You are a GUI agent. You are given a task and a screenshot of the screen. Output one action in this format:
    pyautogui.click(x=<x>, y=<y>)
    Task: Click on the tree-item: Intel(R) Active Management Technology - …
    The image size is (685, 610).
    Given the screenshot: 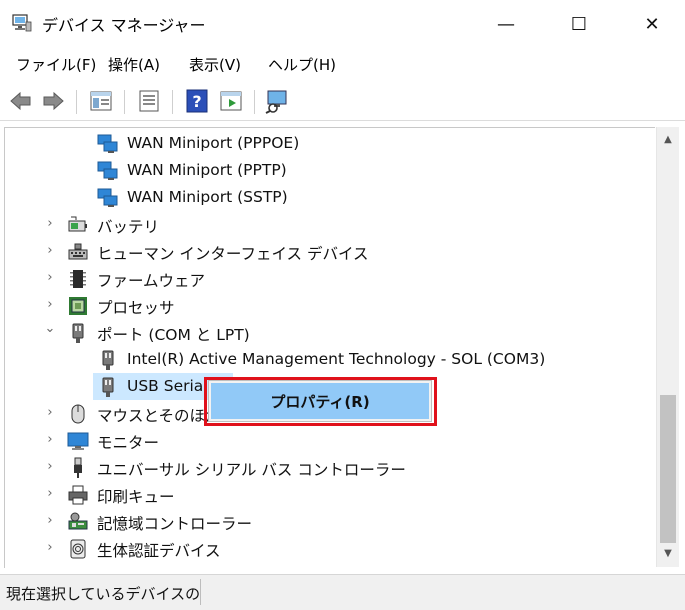 What is the action you would take?
    pyautogui.click(x=330, y=359)
    